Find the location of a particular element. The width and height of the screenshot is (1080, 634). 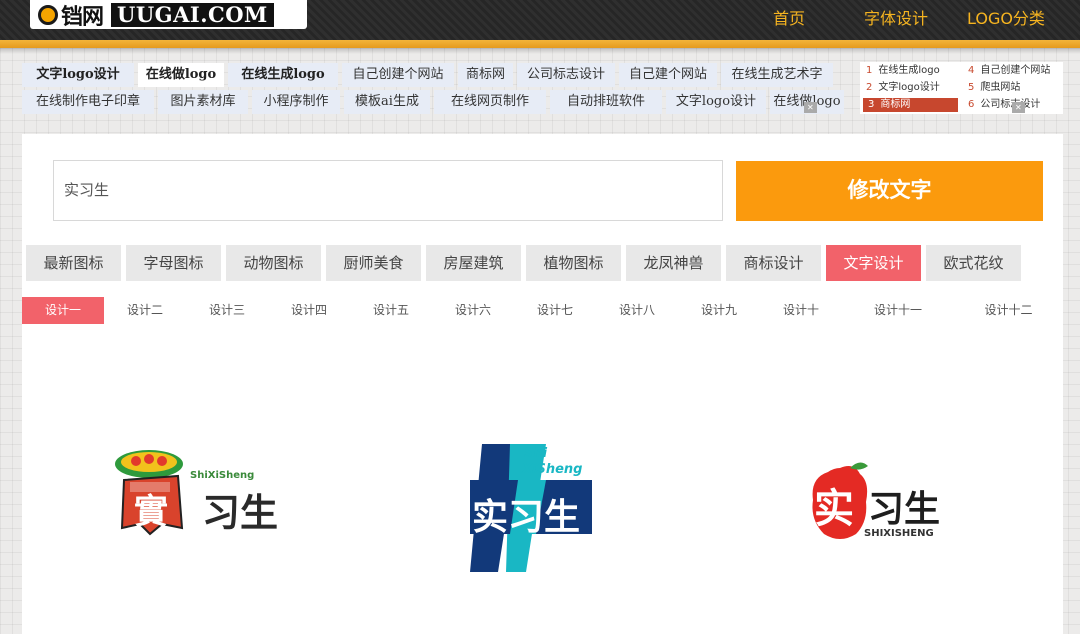

sample-3-rest-chars: 习生 is located at coordinates (904, 509).